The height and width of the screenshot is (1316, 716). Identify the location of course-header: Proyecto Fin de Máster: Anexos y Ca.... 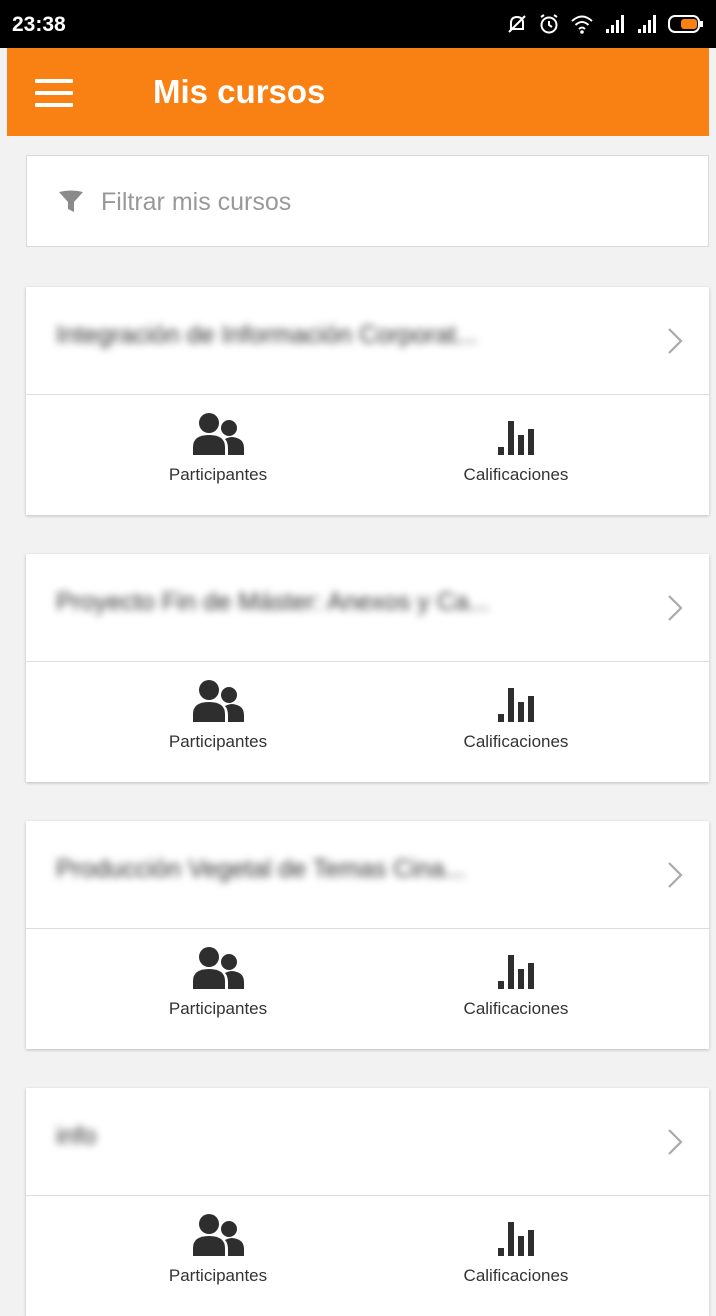
(367, 608).